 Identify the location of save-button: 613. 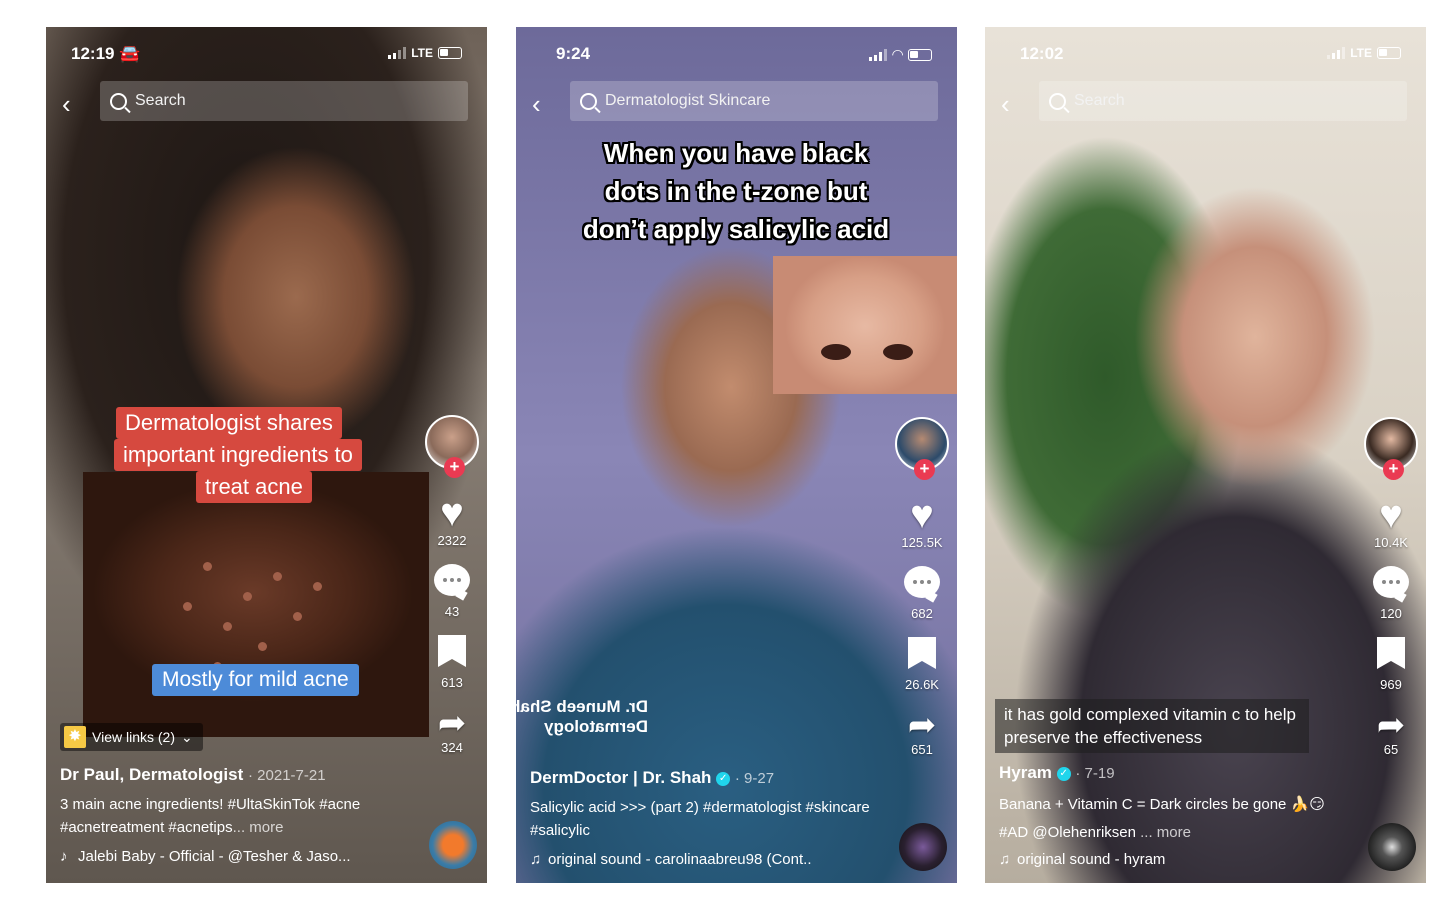
(452, 662).